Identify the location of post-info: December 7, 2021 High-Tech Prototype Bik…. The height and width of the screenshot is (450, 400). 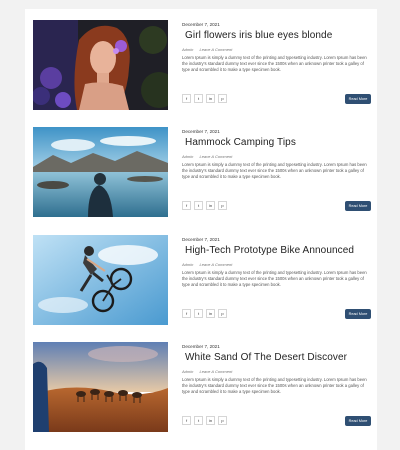
(276, 281).